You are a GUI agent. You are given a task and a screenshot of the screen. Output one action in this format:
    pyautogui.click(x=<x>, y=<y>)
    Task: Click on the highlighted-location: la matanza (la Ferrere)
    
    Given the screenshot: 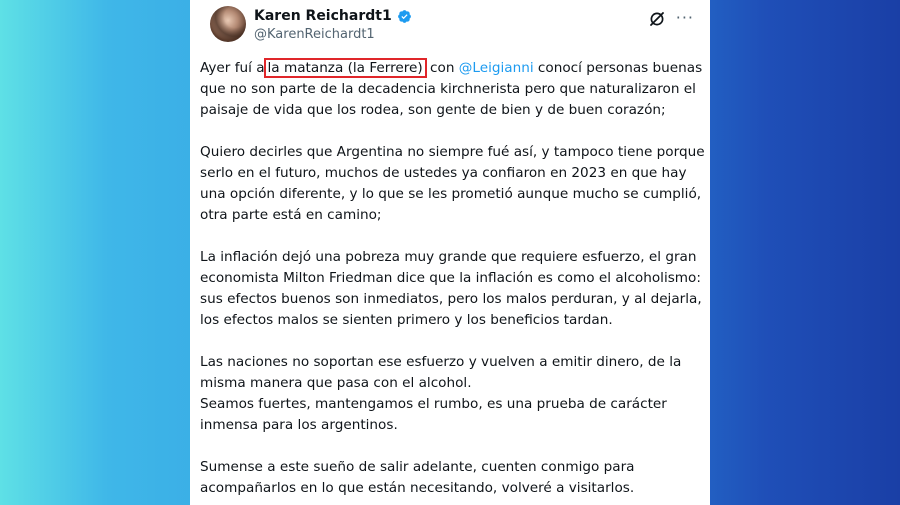 What is the action you would take?
    pyautogui.click(x=345, y=68)
    